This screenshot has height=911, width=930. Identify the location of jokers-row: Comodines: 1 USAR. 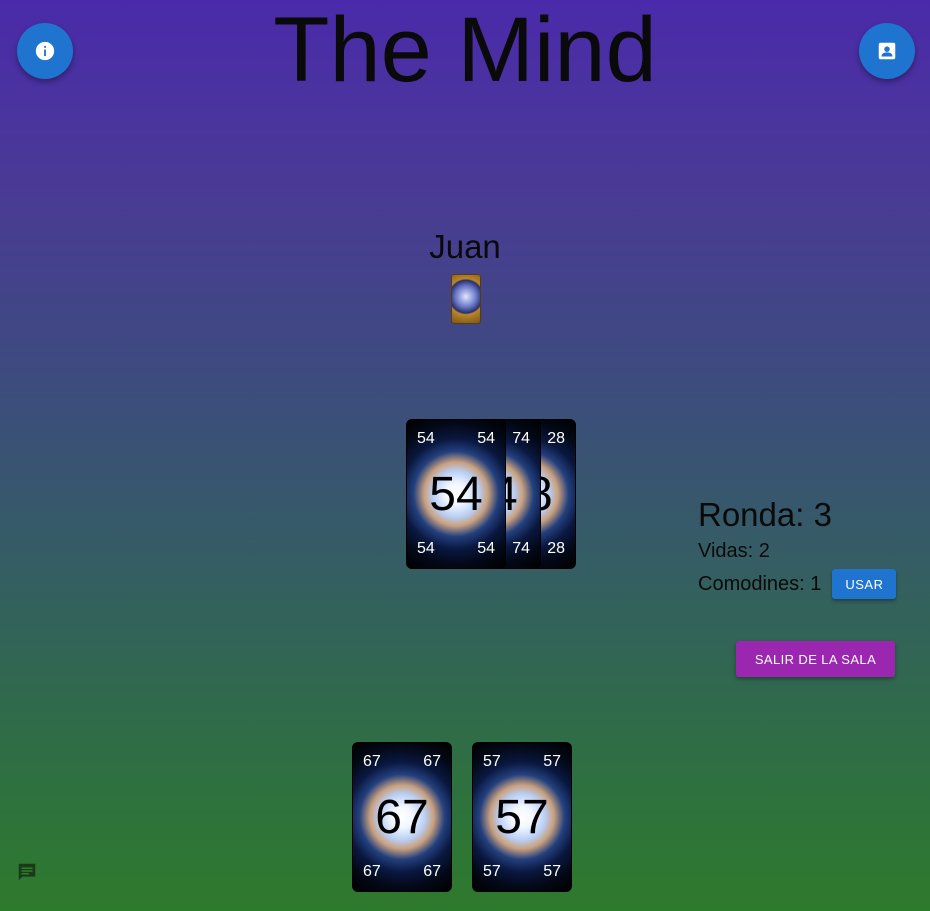
(797, 584).